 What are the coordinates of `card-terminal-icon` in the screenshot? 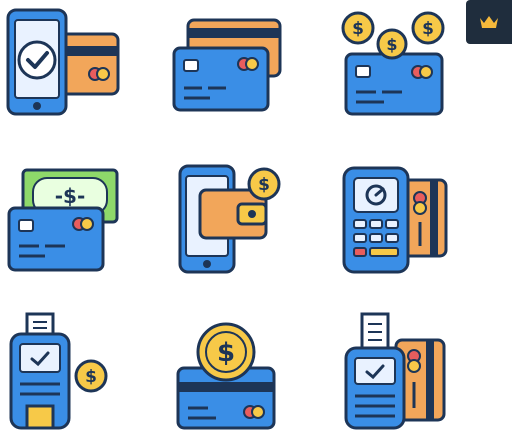 It's located at (400, 220).